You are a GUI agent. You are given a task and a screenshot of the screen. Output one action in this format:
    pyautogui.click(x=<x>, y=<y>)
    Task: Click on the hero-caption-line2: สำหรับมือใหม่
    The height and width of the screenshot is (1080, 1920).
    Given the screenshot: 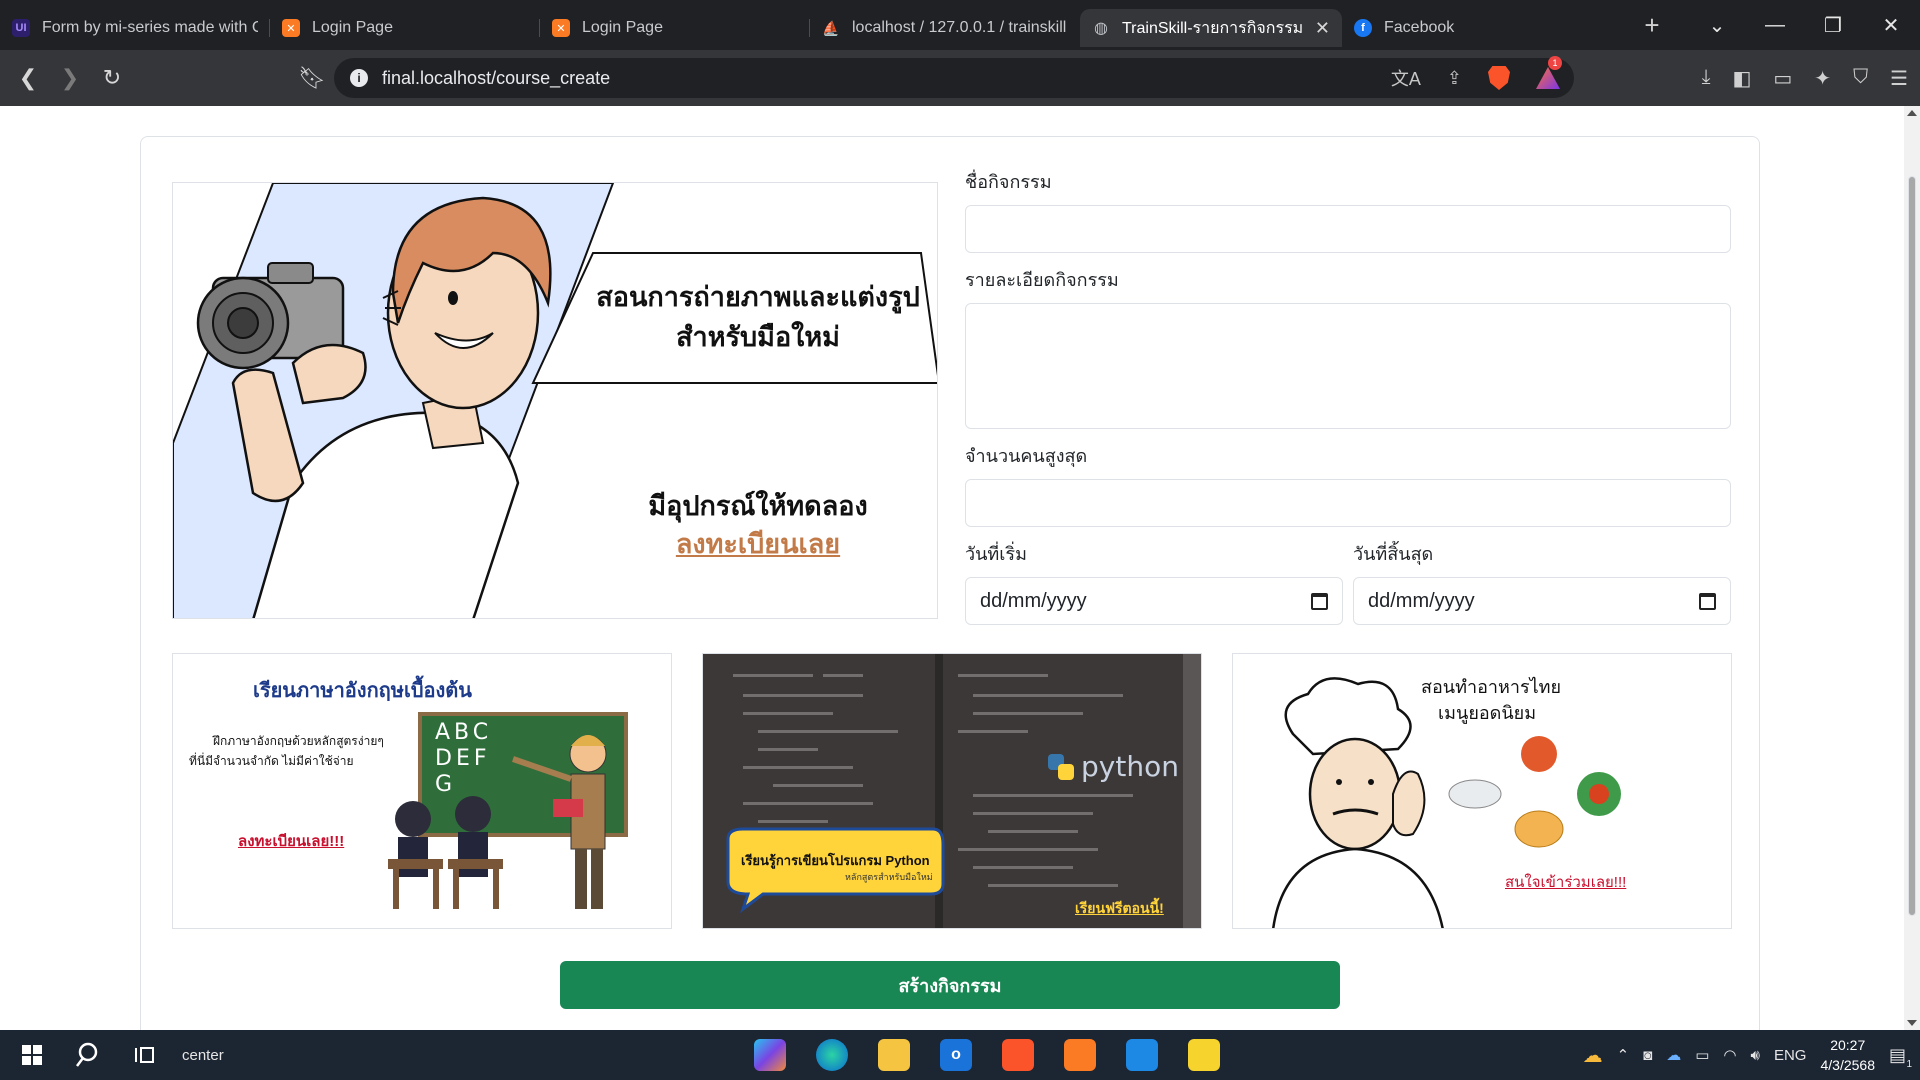 What is the action you would take?
    pyautogui.click(x=758, y=337)
    